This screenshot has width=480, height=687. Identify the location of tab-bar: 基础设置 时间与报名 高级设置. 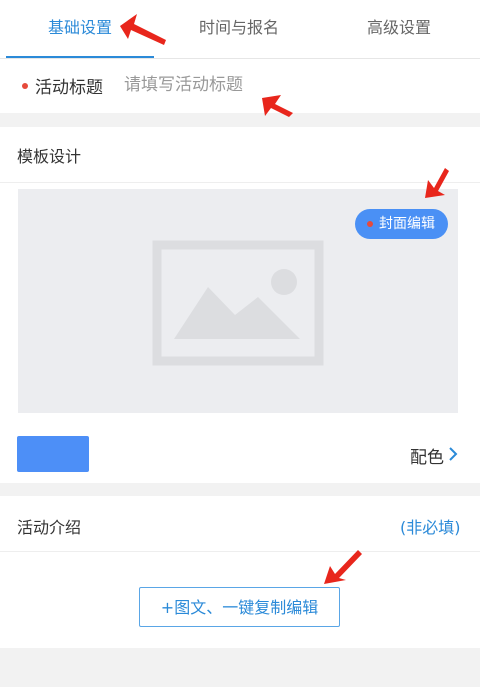
(240, 29).